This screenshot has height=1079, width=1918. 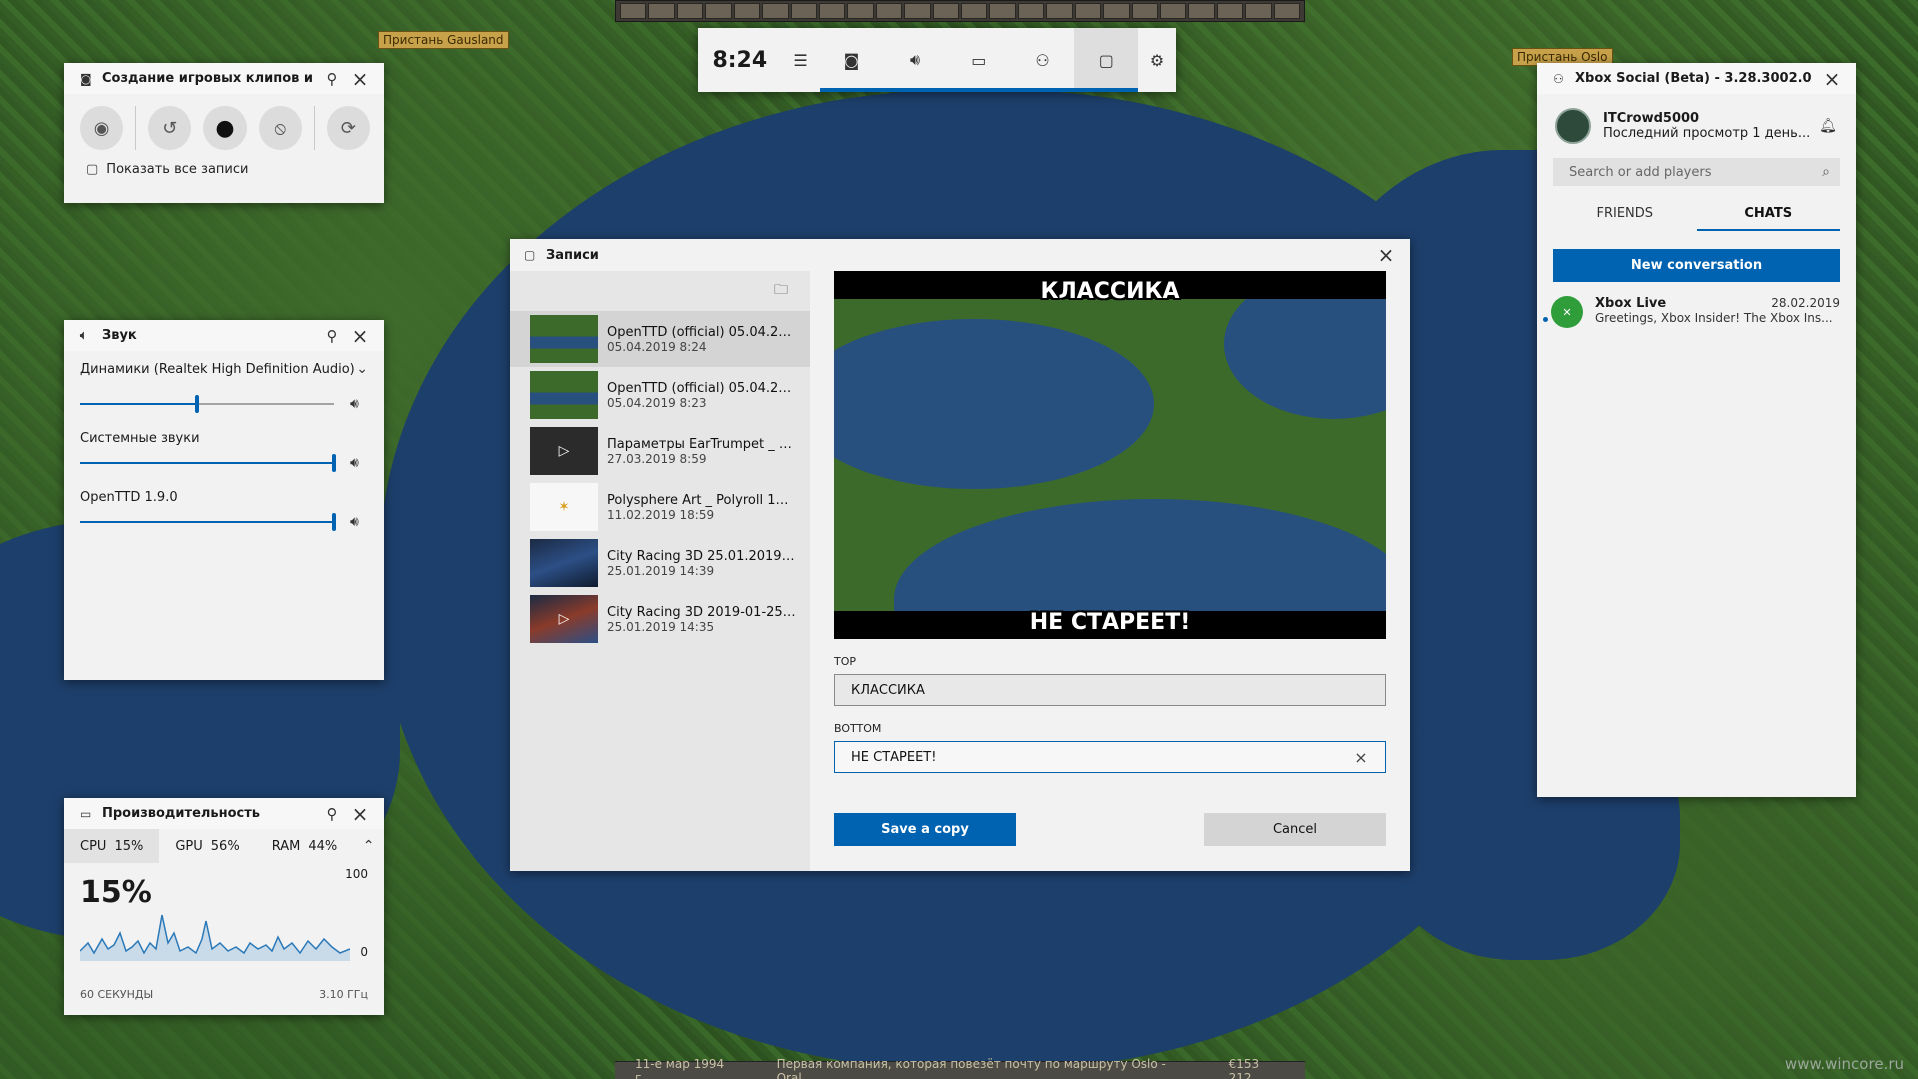 What do you see at coordinates (140, 438) in the screenshot?
I see `app-name: Системные звуки` at bounding box center [140, 438].